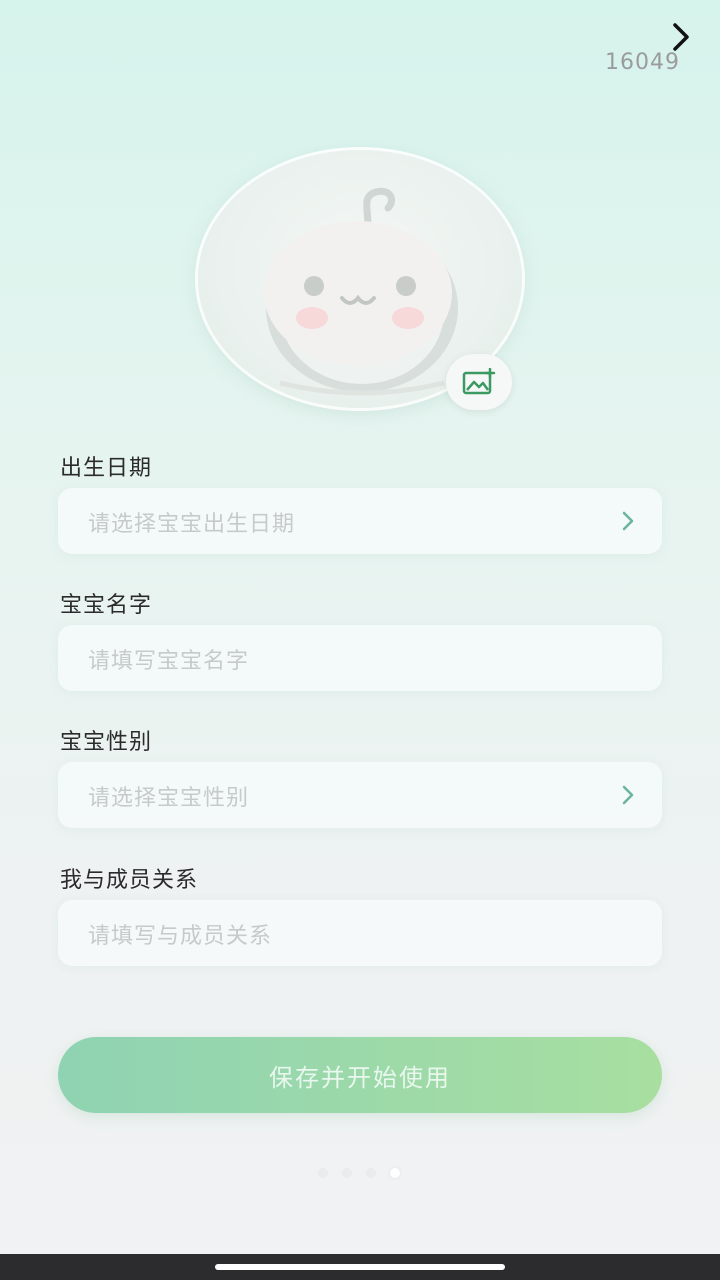 Image resolution: width=720 pixels, height=1280 pixels. I want to click on name-label: 宝宝名字, so click(106, 605).